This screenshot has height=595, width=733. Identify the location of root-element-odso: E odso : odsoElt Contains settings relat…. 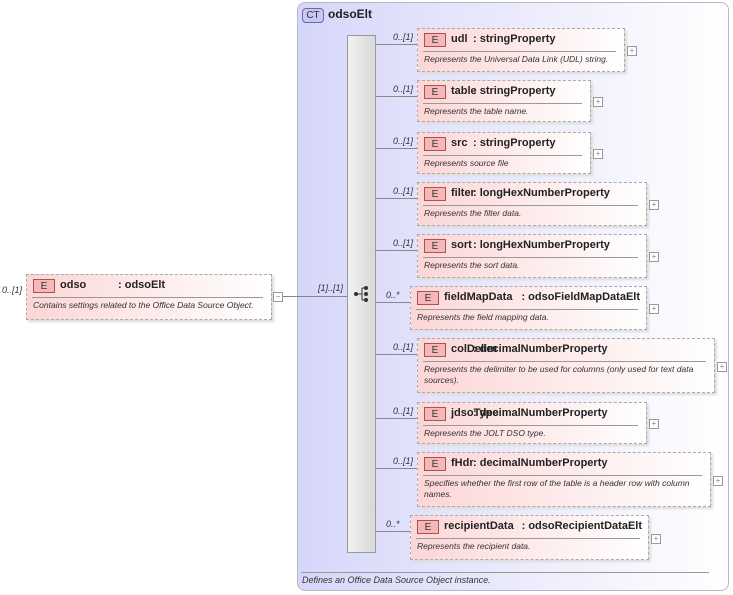
(149, 297).